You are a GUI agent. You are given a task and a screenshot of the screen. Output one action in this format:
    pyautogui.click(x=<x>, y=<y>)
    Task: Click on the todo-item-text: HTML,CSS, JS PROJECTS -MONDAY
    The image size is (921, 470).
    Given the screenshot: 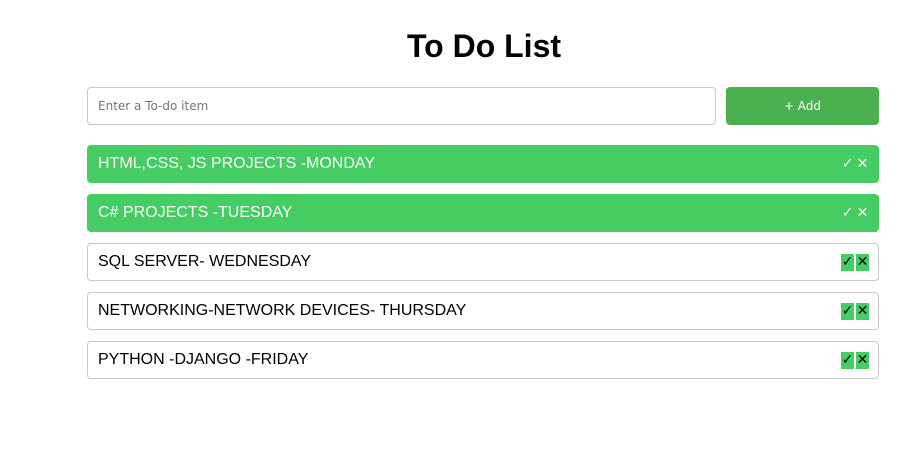 What is the action you would take?
    pyautogui.click(x=237, y=163)
    